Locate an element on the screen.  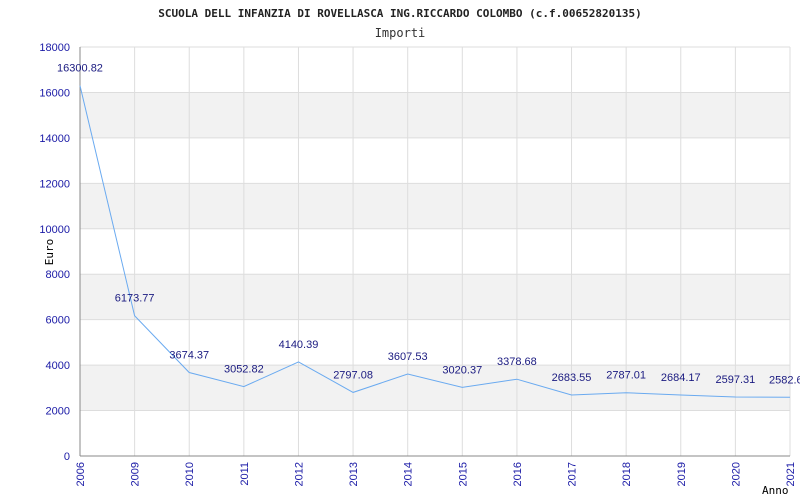
data-label: 16300.82 is located at coordinates (80, 69).